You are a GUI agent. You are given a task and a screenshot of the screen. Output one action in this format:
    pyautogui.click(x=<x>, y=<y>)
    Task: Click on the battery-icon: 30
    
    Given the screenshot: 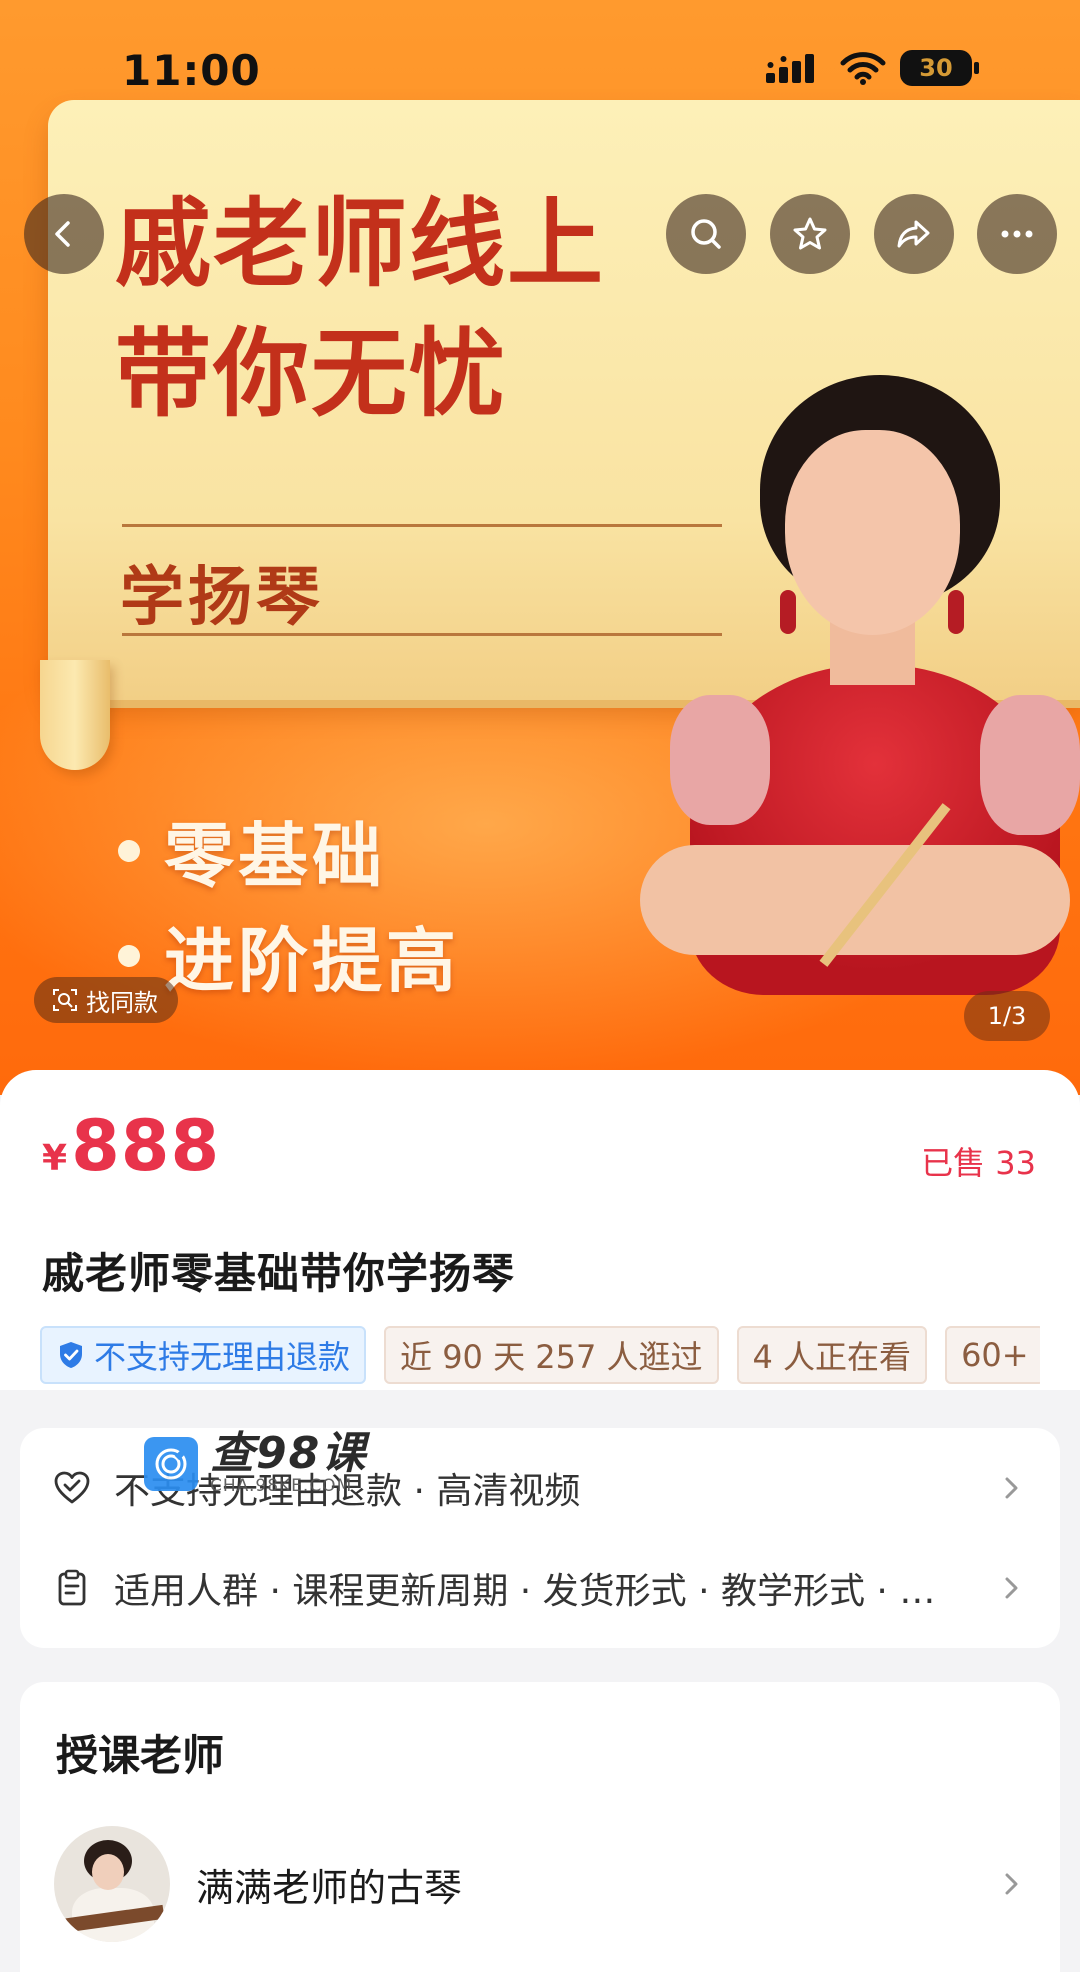 What is the action you would take?
    pyautogui.click(x=939, y=68)
    